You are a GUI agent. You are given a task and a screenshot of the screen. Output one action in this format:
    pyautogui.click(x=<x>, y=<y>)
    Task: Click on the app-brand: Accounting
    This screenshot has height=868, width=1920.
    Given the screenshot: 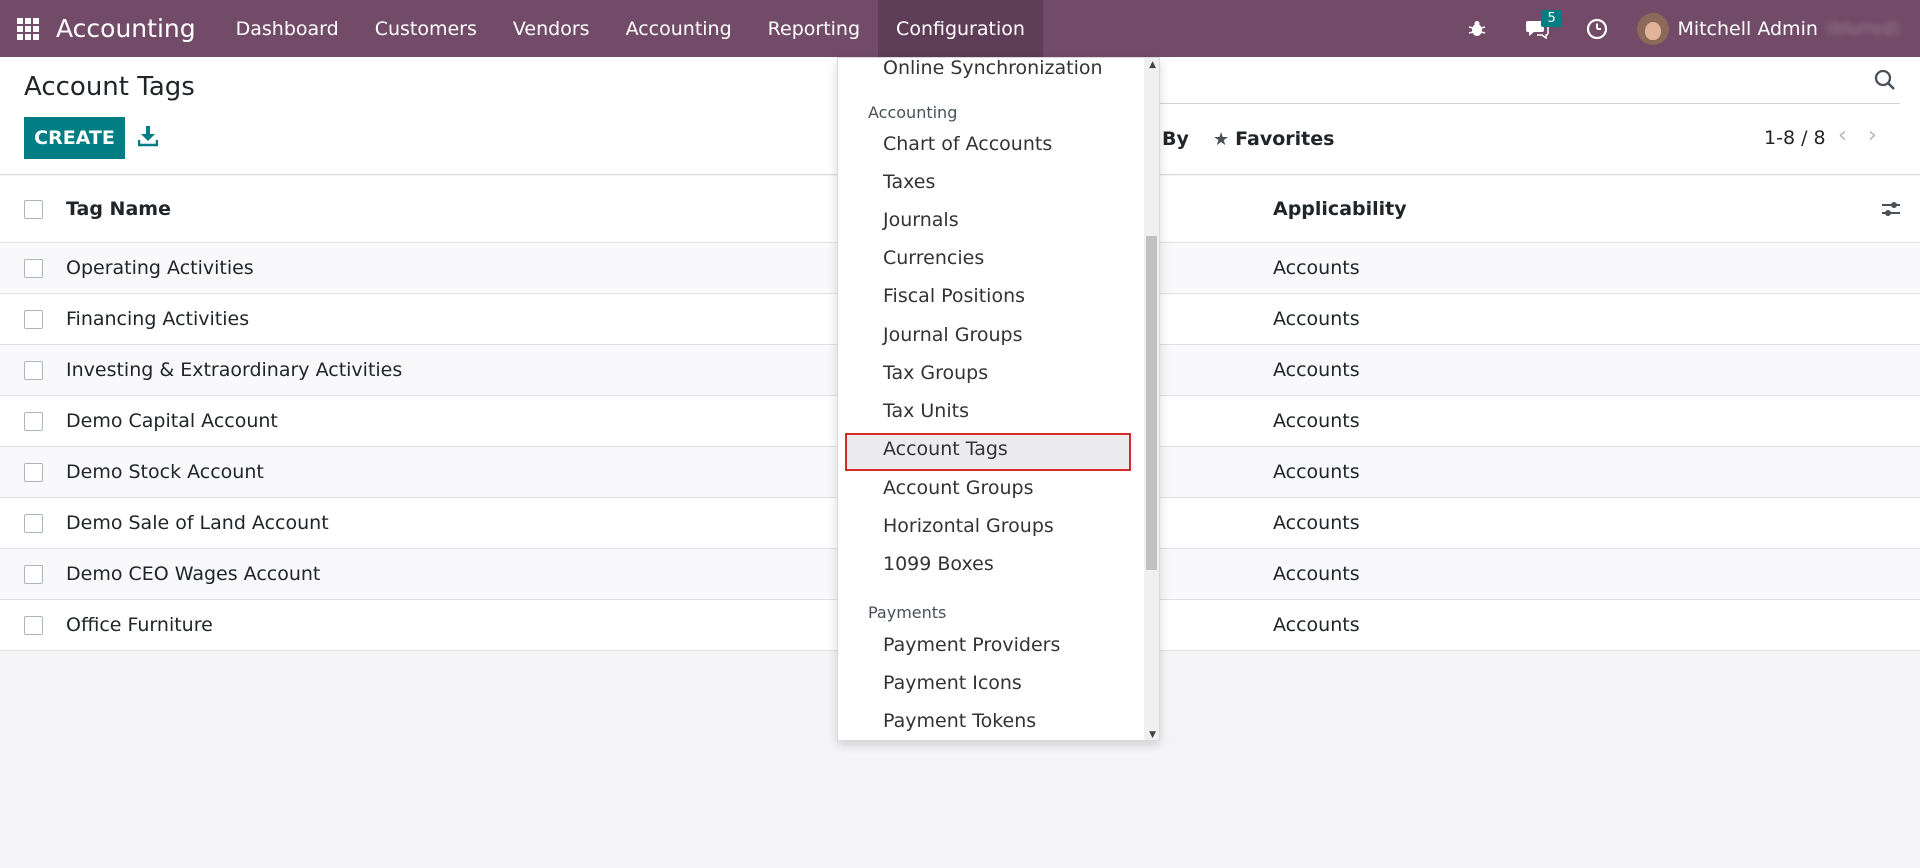 What is the action you would take?
    pyautogui.click(x=126, y=28)
    